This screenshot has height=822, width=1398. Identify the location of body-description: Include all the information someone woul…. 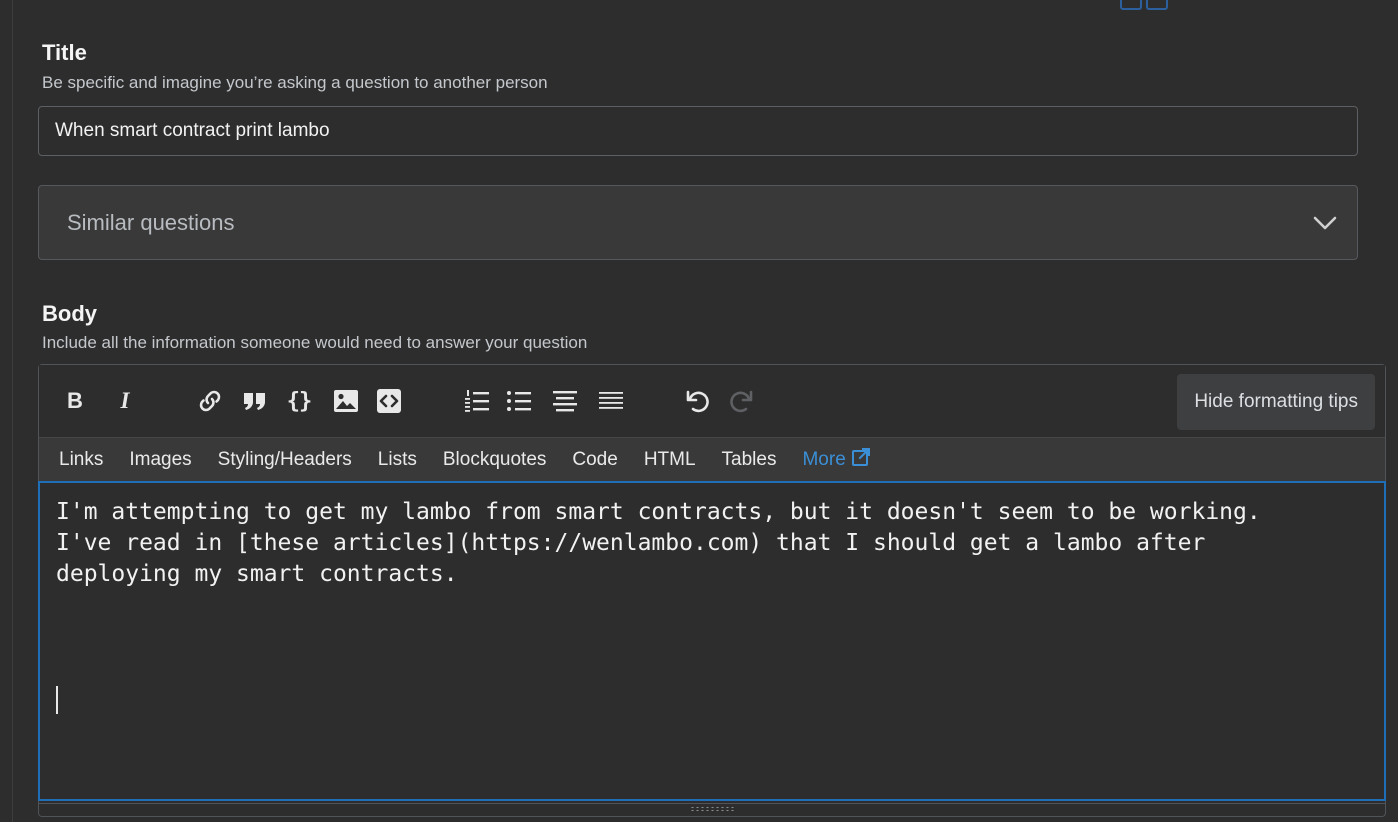
(315, 342).